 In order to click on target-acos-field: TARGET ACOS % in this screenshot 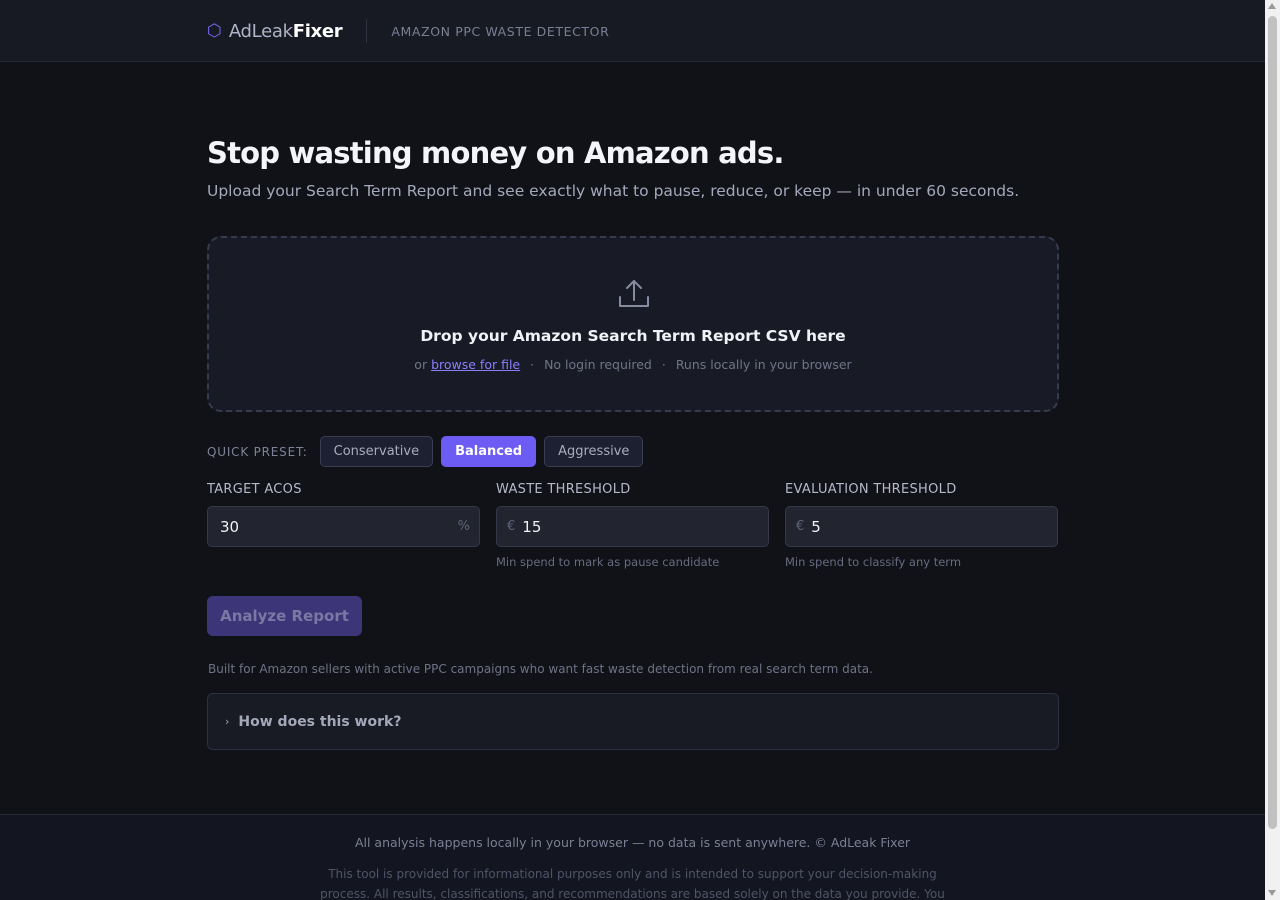, I will do `click(343, 514)`.